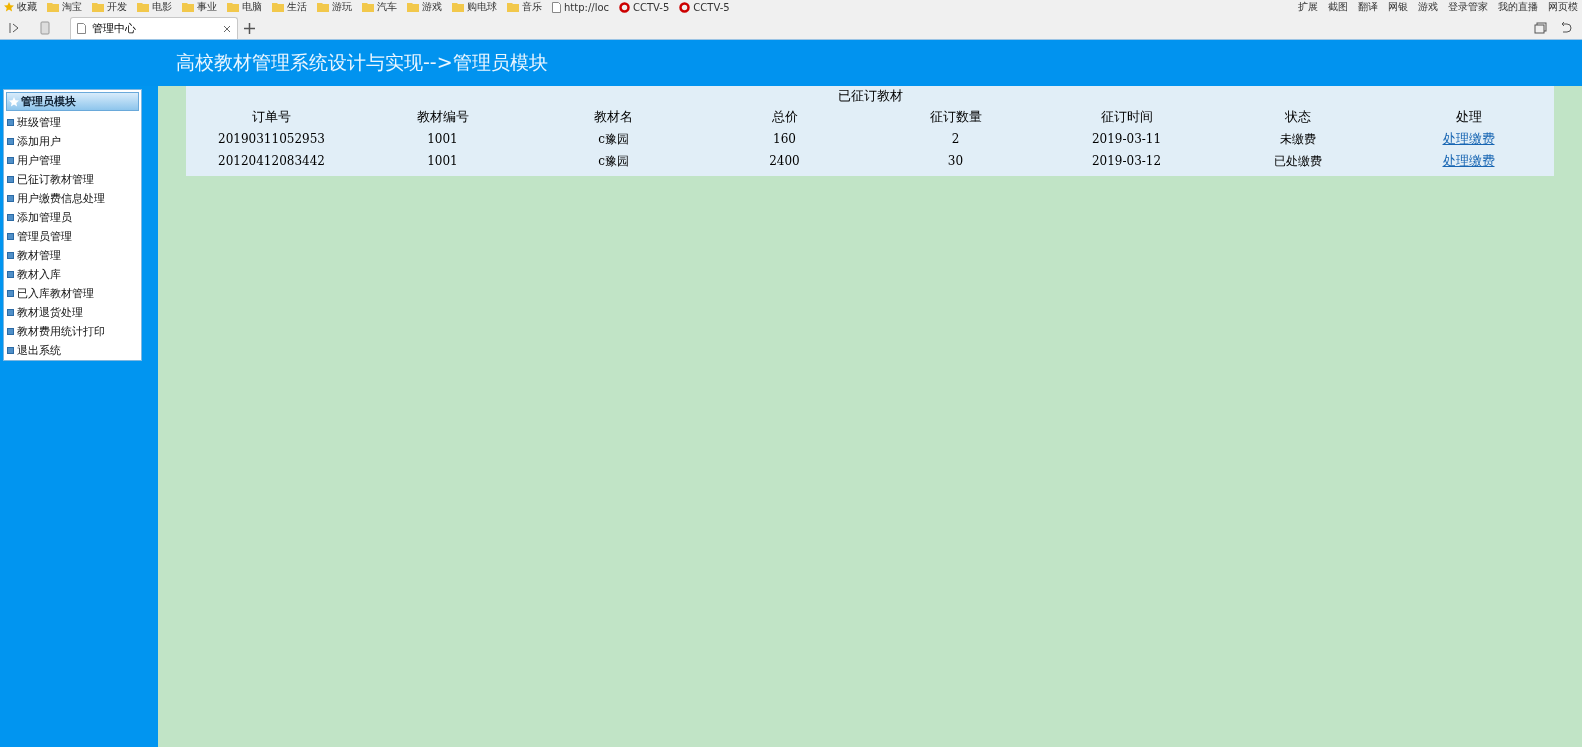 The height and width of the screenshot is (747, 1582). Describe the element at coordinates (1368, 7) in the screenshot. I see `toolbar-link: 翻译` at that location.